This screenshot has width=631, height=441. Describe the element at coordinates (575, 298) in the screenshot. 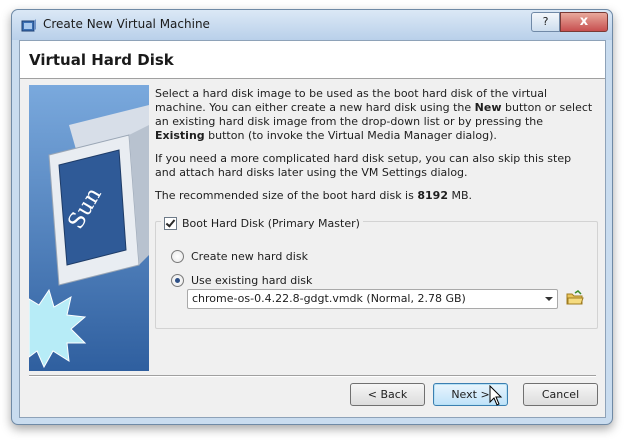

I see `open-folder-icon` at that location.